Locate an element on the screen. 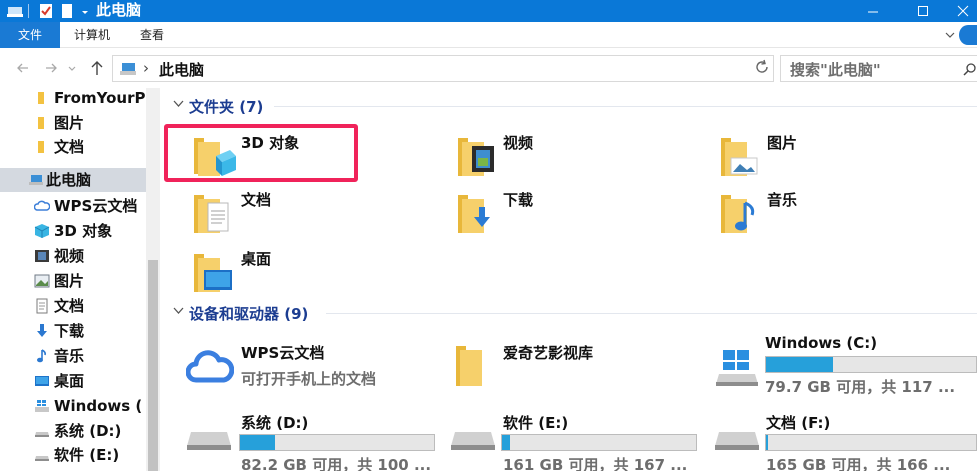 The width and height of the screenshot is (977, 471). nav-item-windows-c: Windows ( is located at coordinates (73, 406).